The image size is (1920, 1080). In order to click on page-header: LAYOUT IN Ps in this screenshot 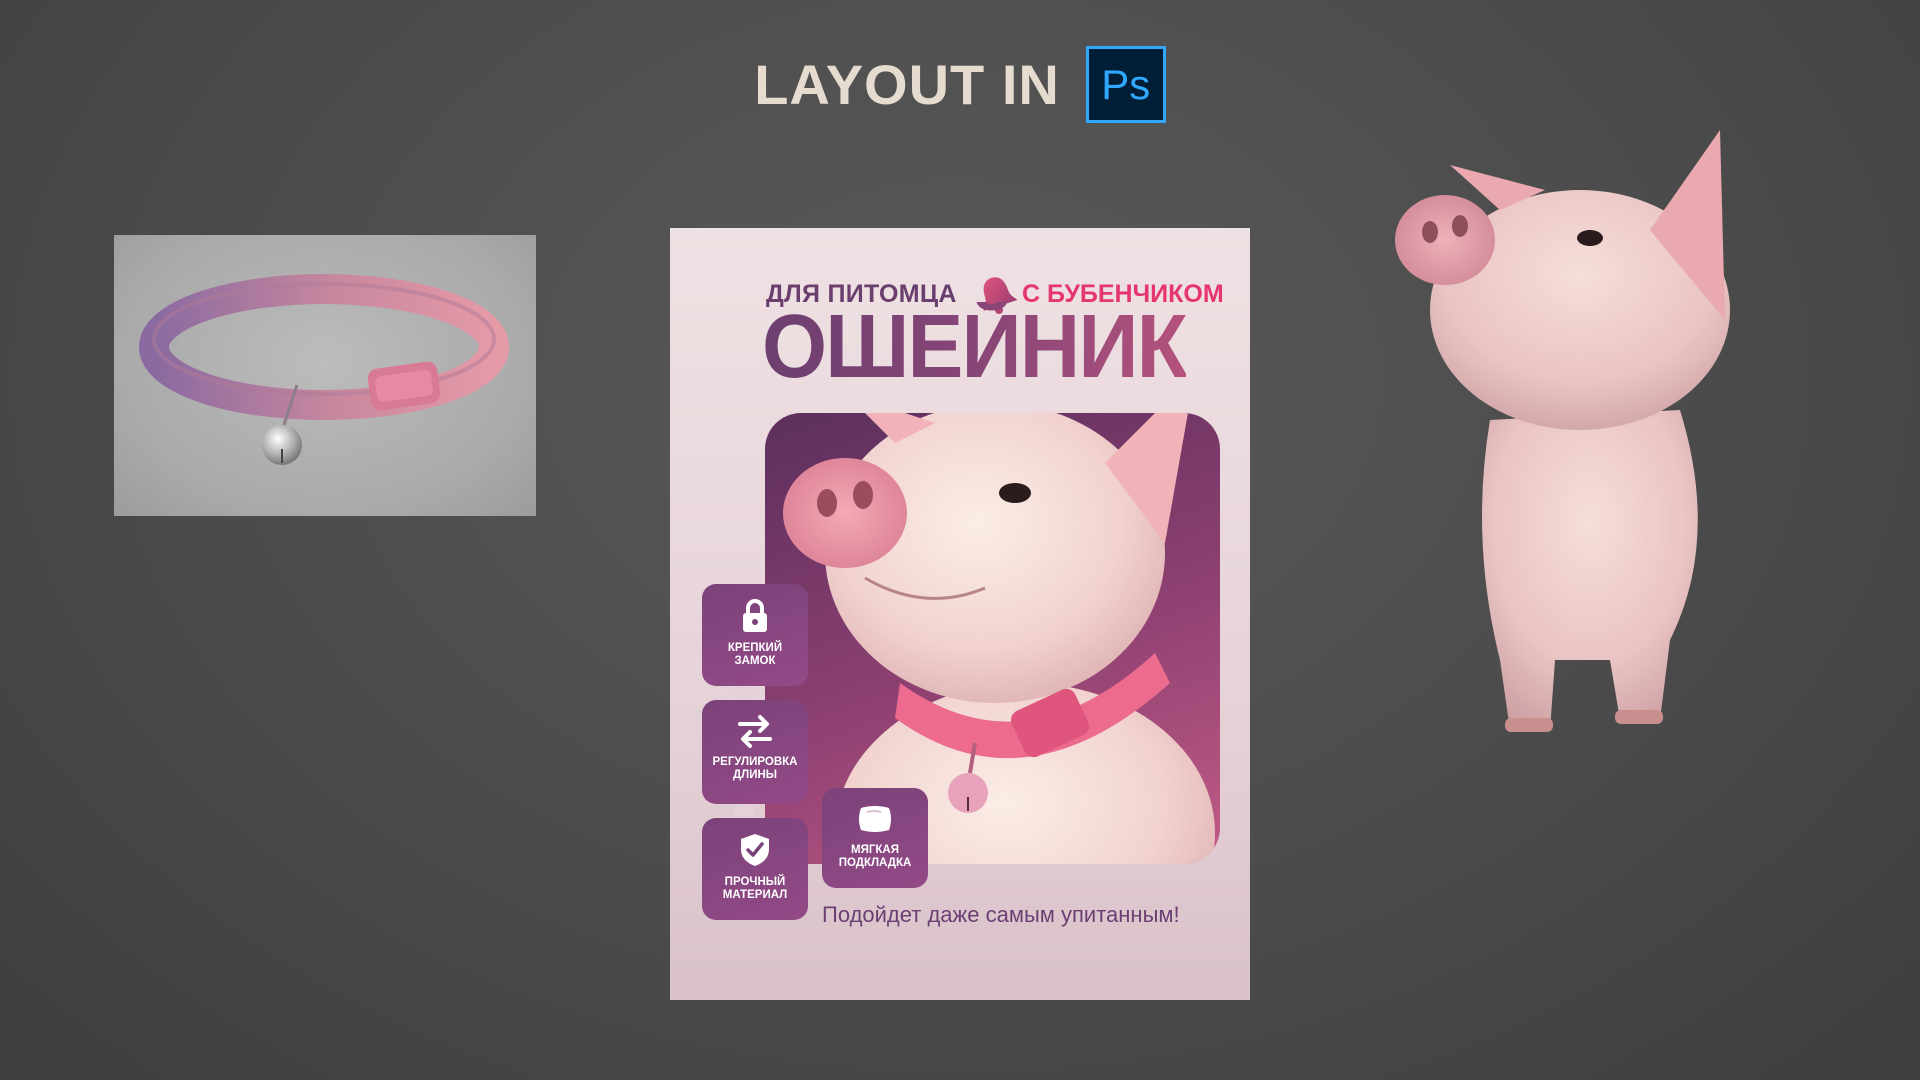, I will do `click(960, 84)`.